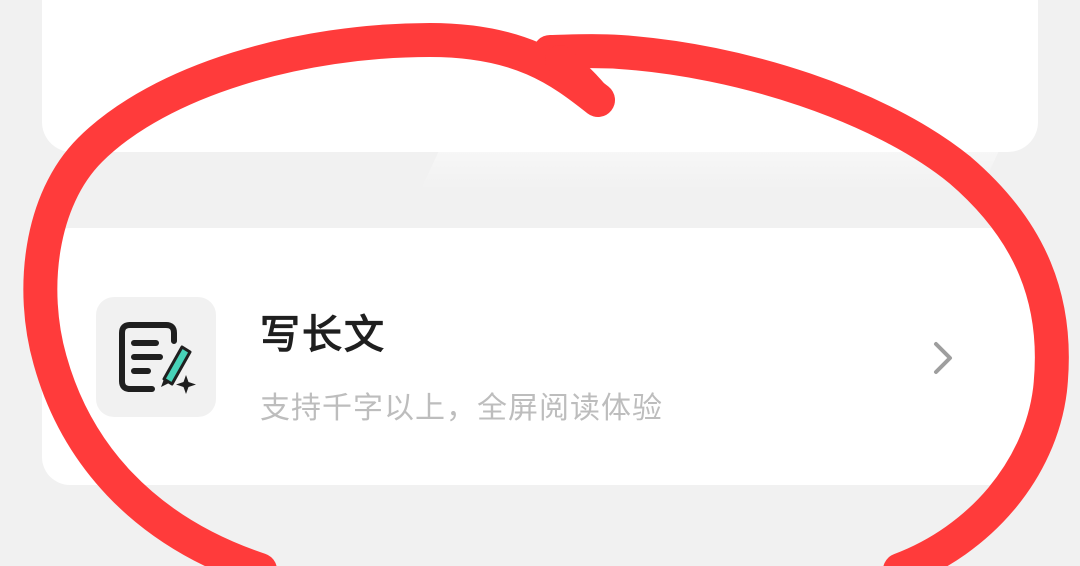  What do you see at coordinates (943, 358) in the screenshot?
I see `chevron-right-icon` at bounding box center [943, 358].